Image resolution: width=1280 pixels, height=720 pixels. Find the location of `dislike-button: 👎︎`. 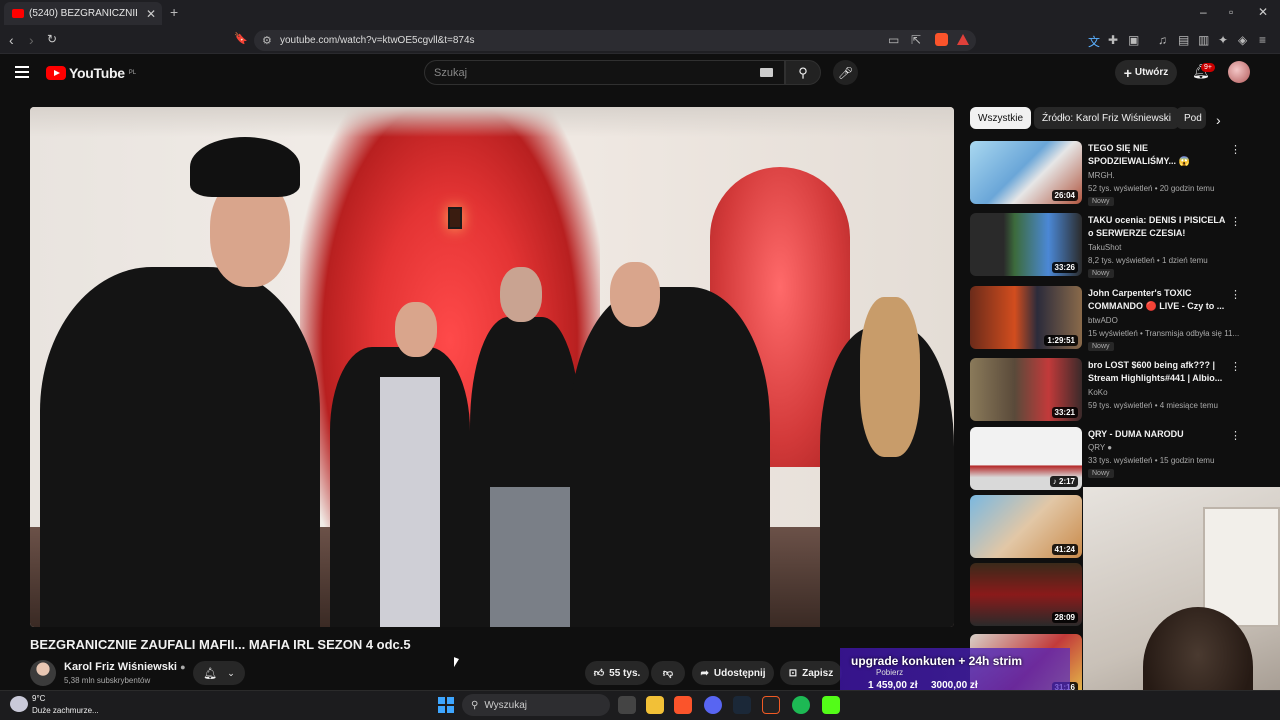

dislike-button: 👎︎ is located at coordinates (668, 673).